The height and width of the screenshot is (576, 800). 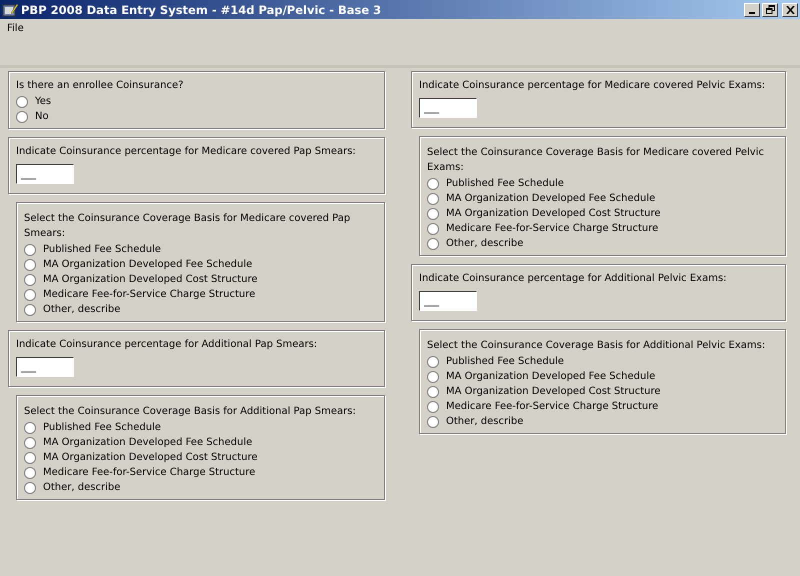 What do you see at coordinates (592, 86) in the screenshot?
I see `question-text: Indicate Coinsurance percentage for Medicare covered Pelvic Exams:` at bounding box center [592, 86].